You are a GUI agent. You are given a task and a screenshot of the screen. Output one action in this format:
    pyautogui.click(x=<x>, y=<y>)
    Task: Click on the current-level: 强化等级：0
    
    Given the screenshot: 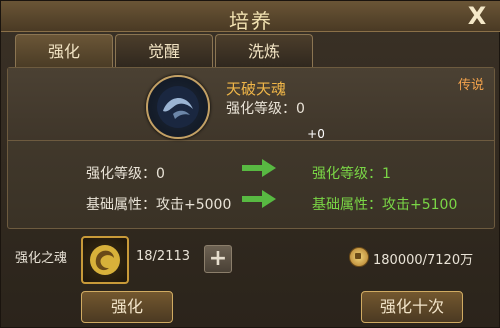 What is the action you would take?
    pyautogui.click(x=125, y=174)
    